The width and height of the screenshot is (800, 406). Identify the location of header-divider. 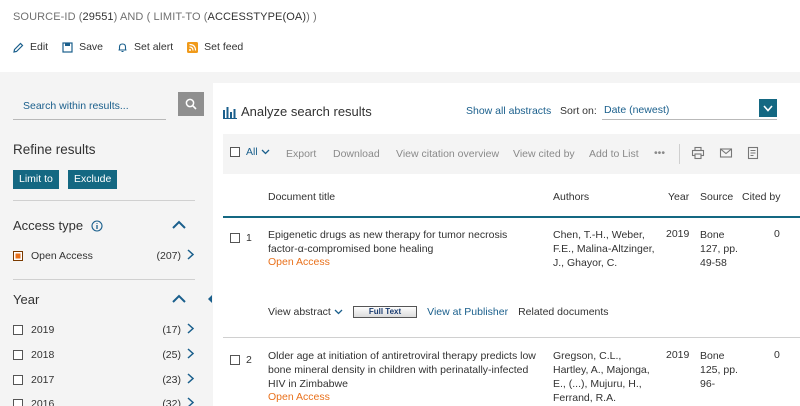
(511, 217).